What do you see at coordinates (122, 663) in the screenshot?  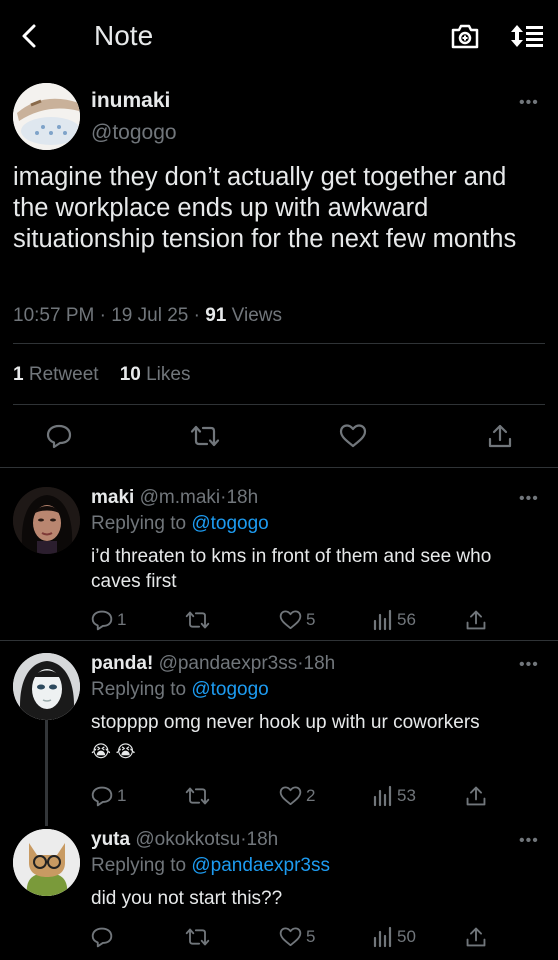 I see `reply-author-name: panda!` at bounding box center [122, 663].